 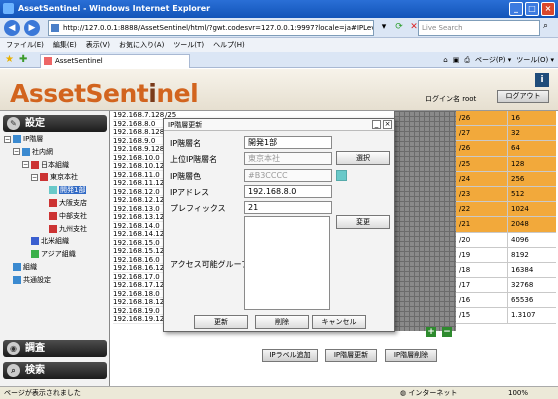 I want to click on tree-node: − 社内網, so click(x=33, y=152).